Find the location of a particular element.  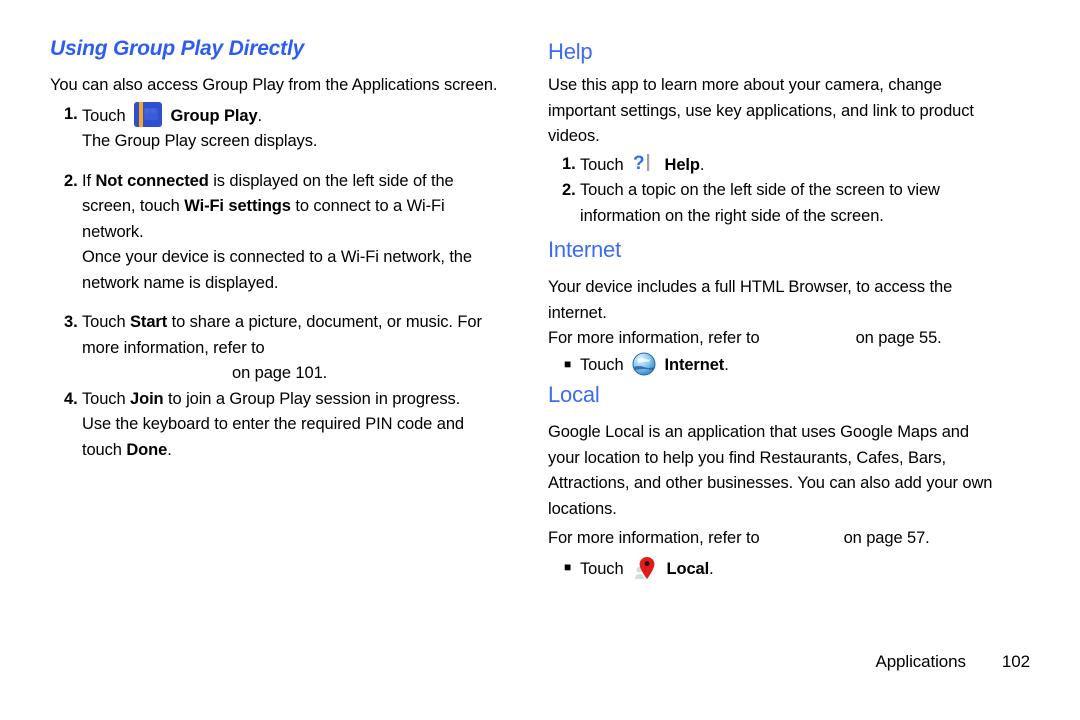

app-heading-internet: Internet is located at coordinates (585, 249).